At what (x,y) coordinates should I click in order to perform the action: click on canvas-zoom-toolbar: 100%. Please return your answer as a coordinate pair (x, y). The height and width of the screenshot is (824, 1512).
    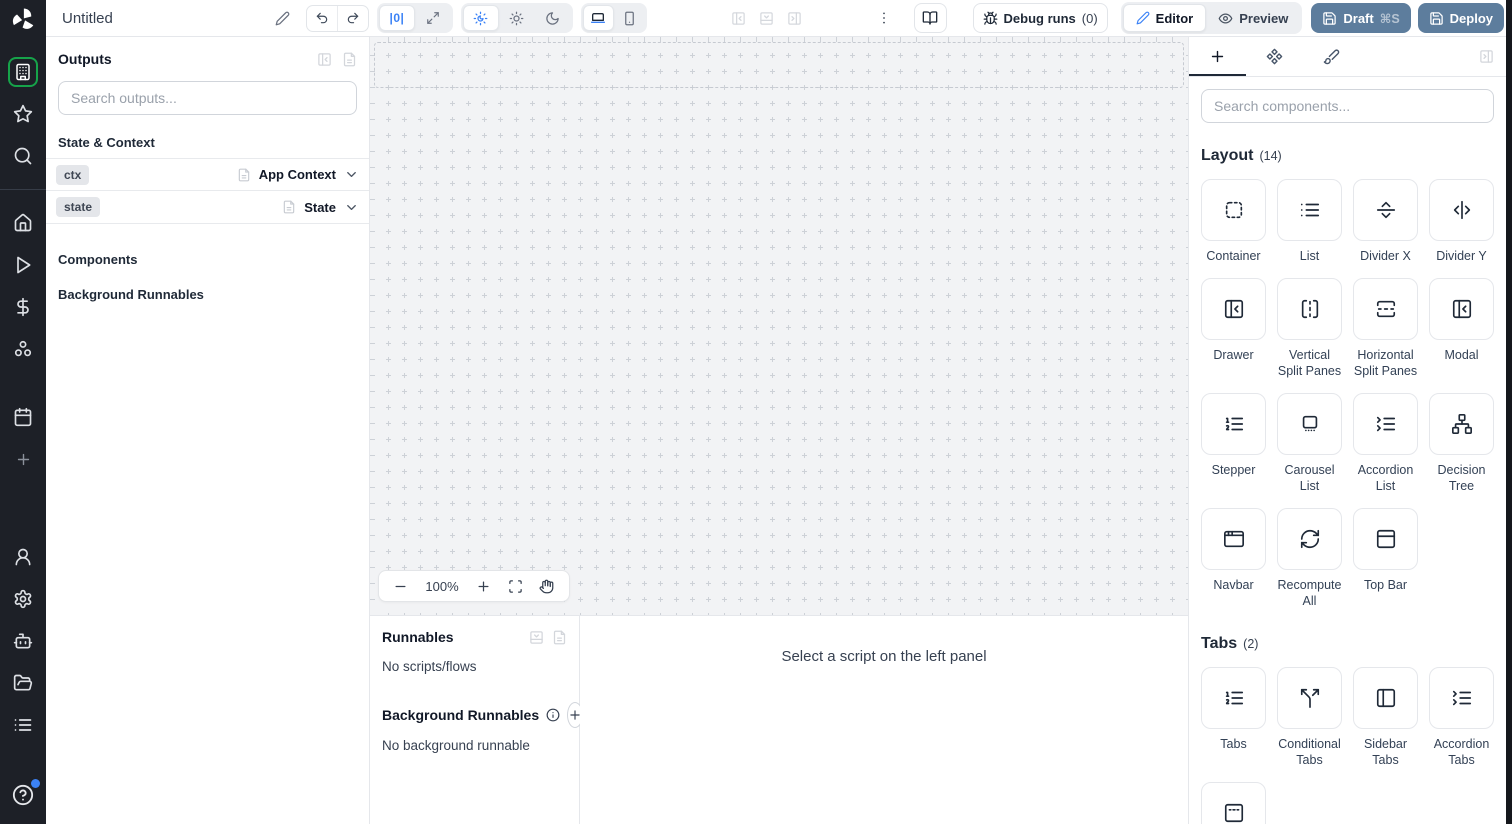
    Looking at the image, I should click on (474, 586).